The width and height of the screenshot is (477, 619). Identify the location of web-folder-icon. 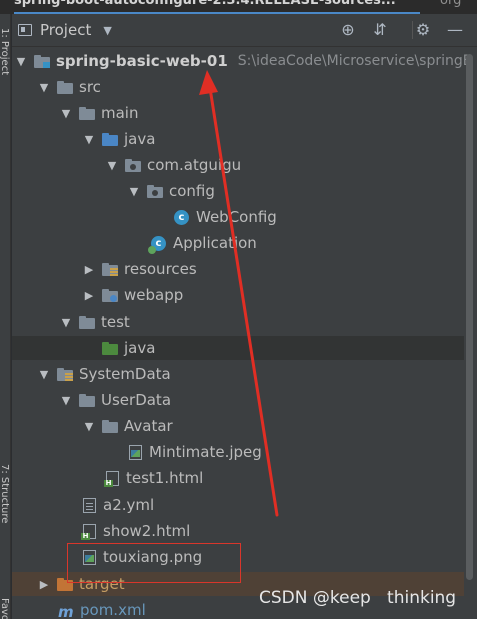
(110, 295).